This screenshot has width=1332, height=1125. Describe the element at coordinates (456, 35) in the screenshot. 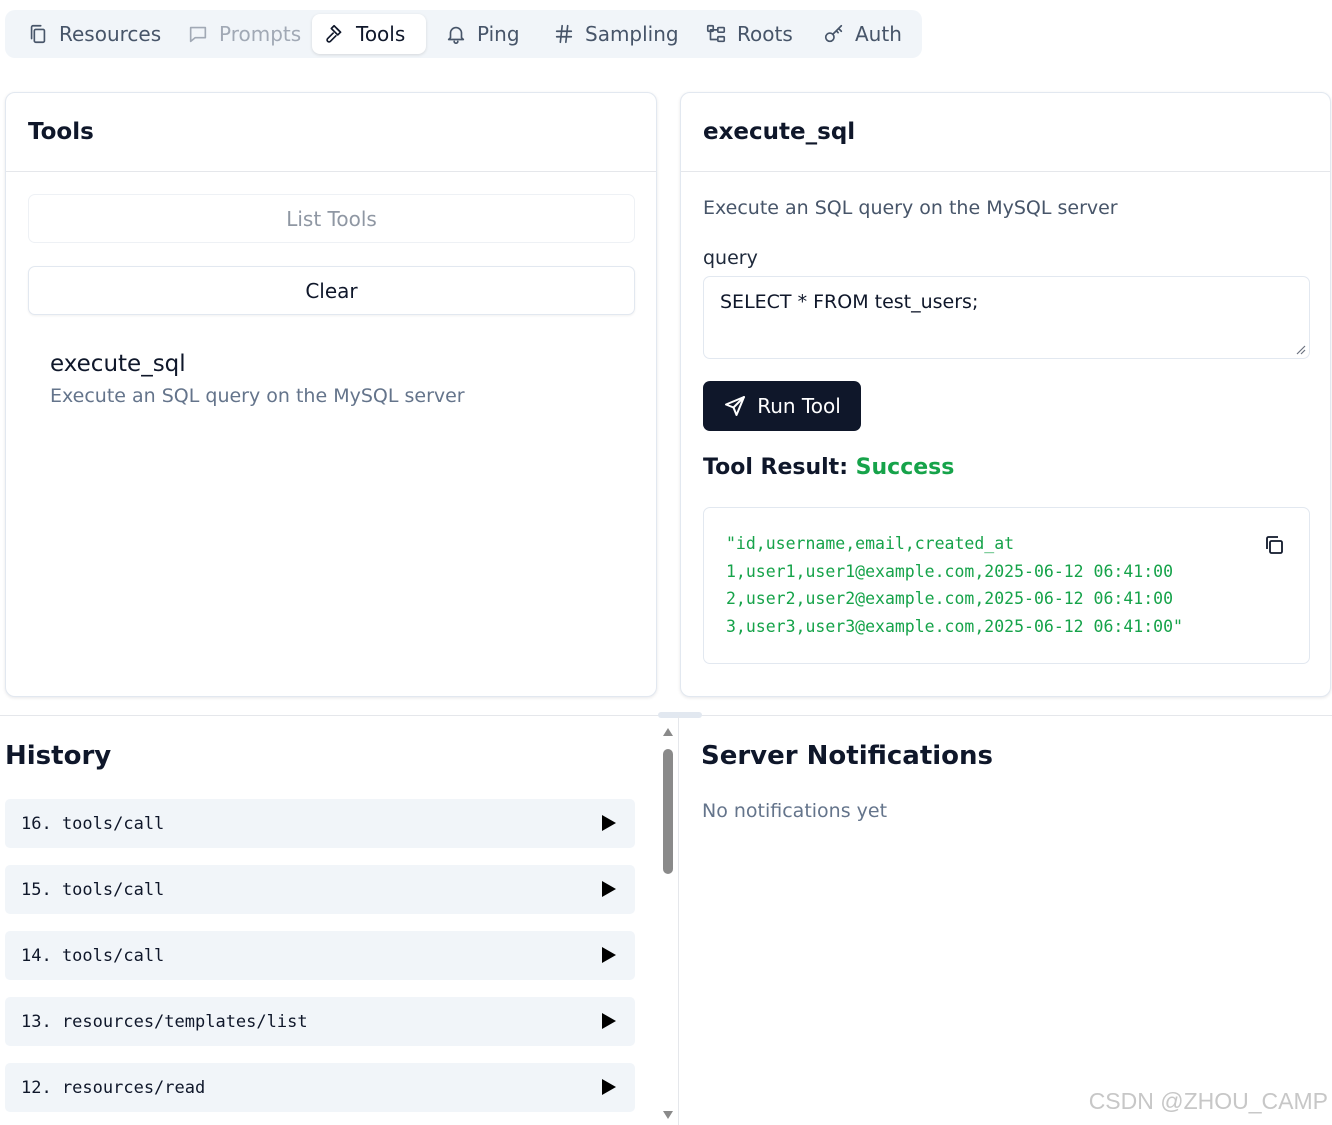

I see `bell-icon` at that location.